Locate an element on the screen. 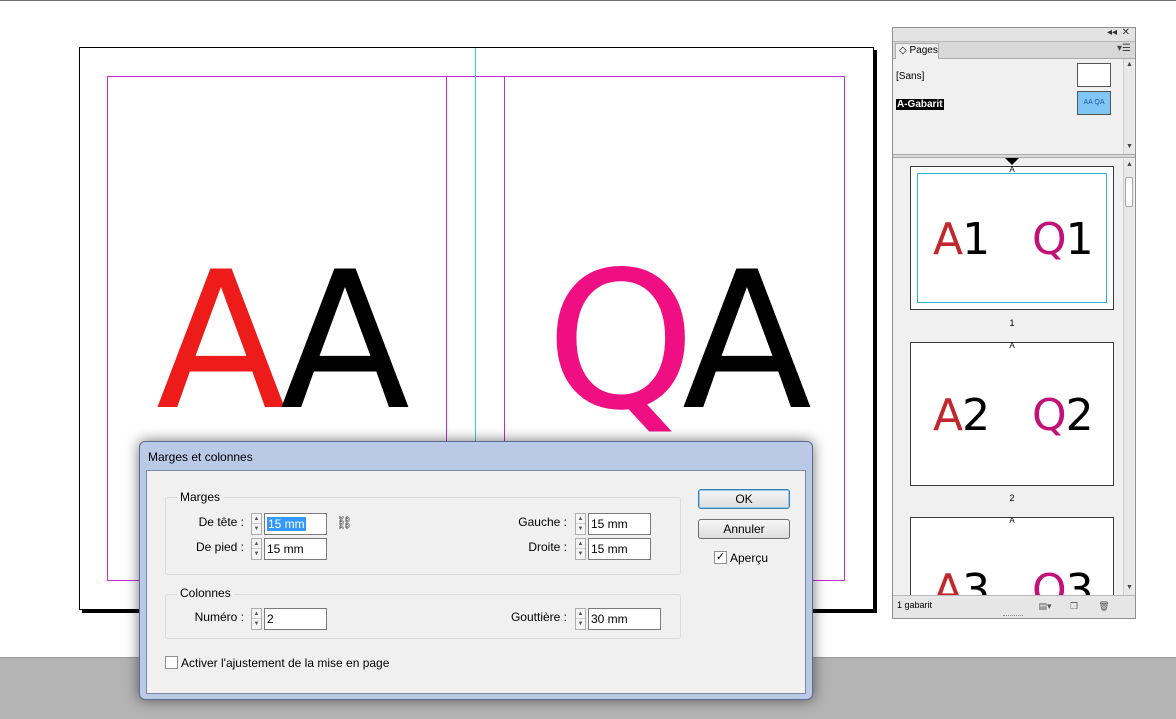 This screenshot has height=719, width=1176. page-thumb-2: A A2 Q2 is located at coordinates (1012, 413).